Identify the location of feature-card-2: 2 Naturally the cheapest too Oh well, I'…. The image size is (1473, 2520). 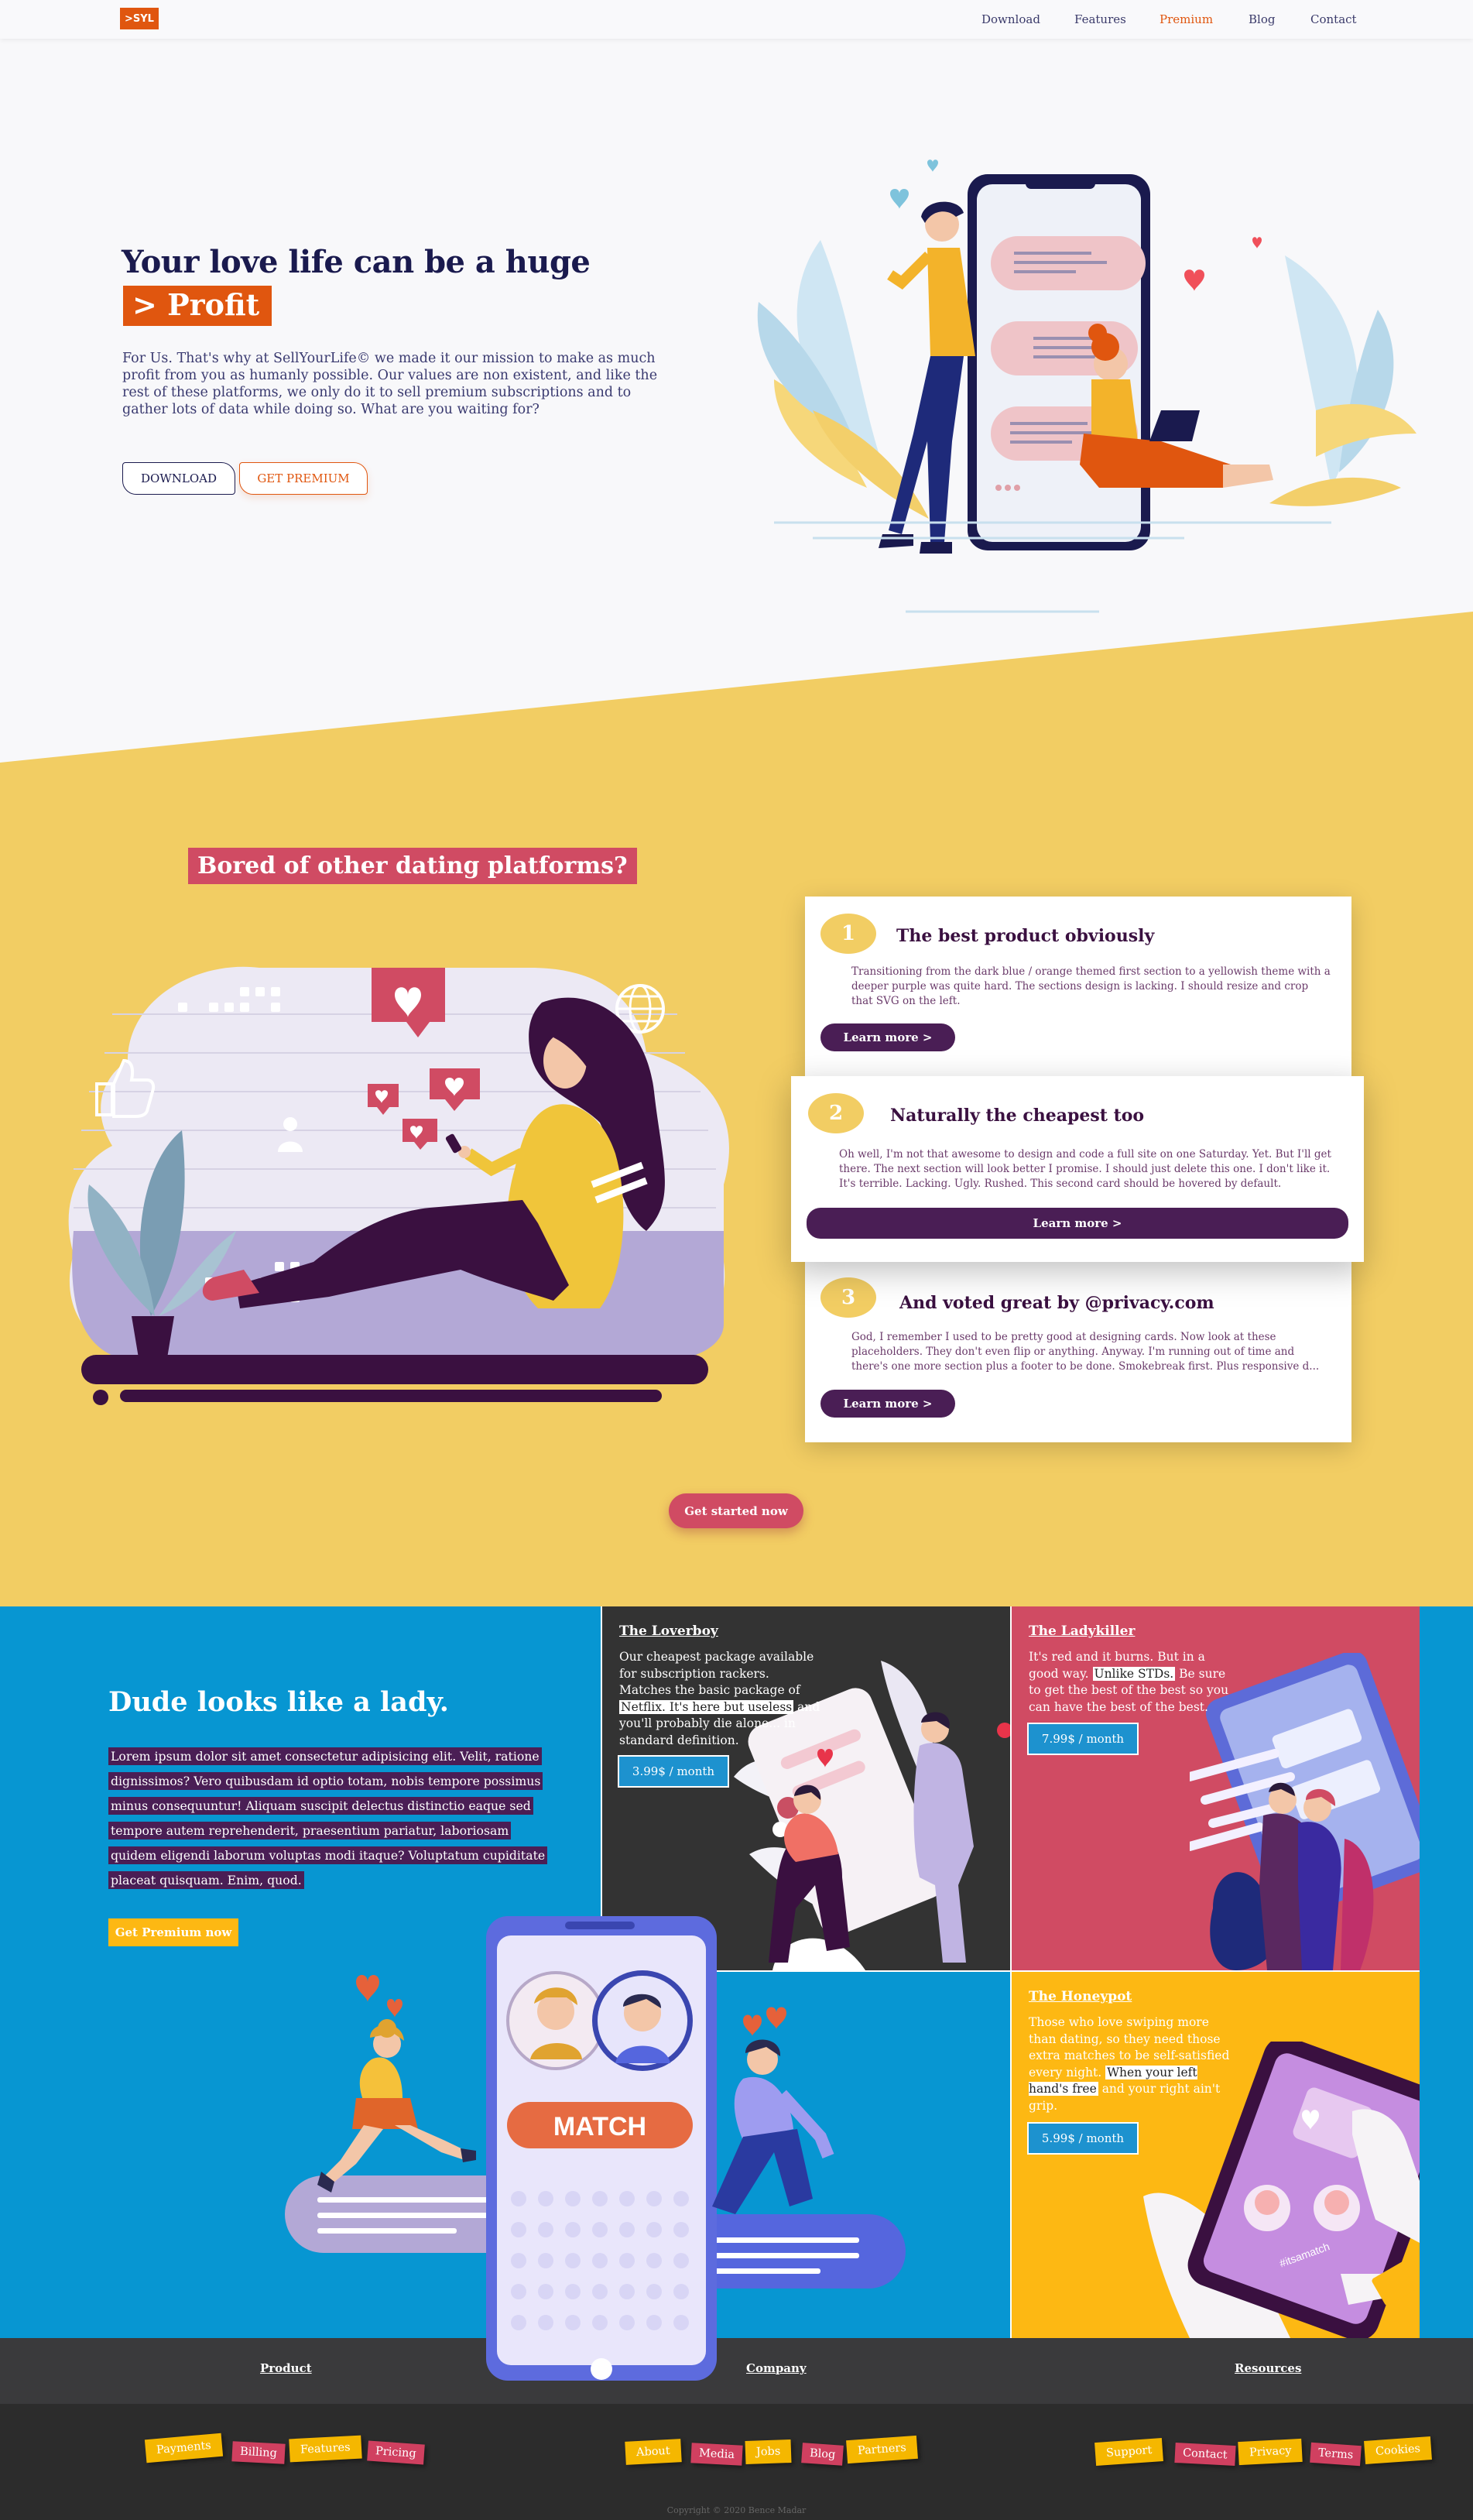
(1077, 1169).